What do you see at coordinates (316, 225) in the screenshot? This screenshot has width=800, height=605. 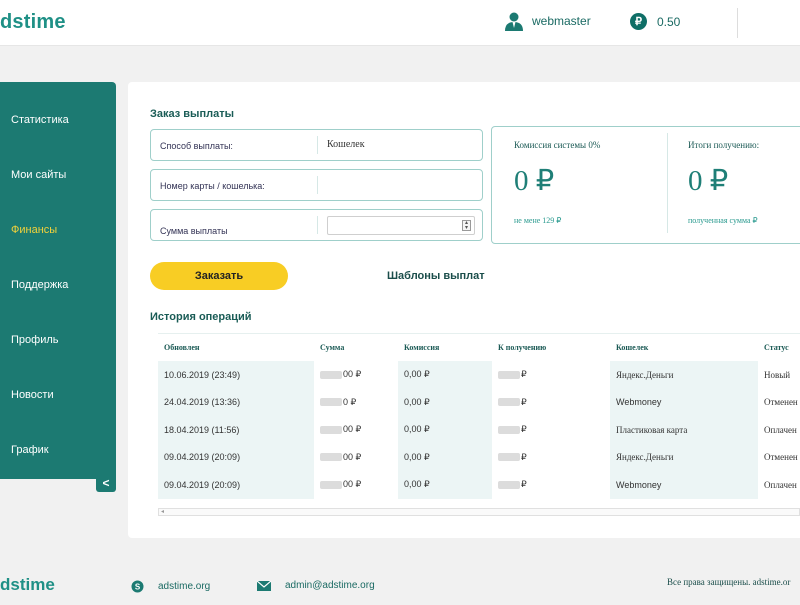 I see `payout-amount-field: Сумма выплаты ▴ ▾` at bounding box center [316, 225].